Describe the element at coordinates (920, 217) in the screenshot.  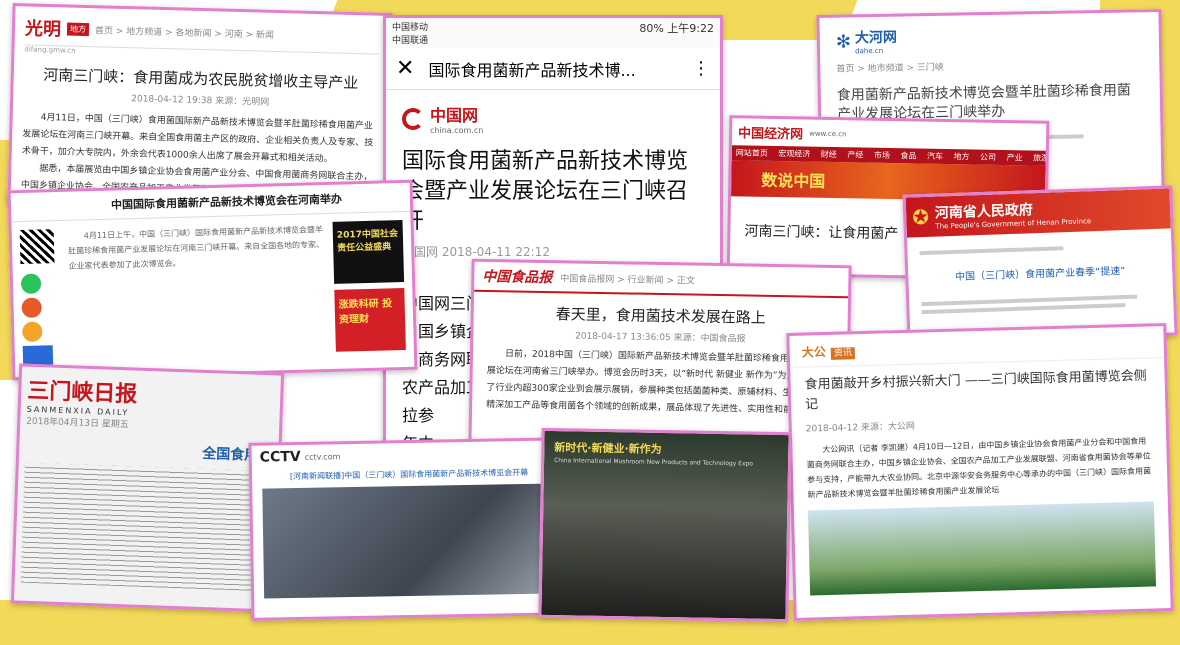
I see `emblem-icon: ✪` at that location.